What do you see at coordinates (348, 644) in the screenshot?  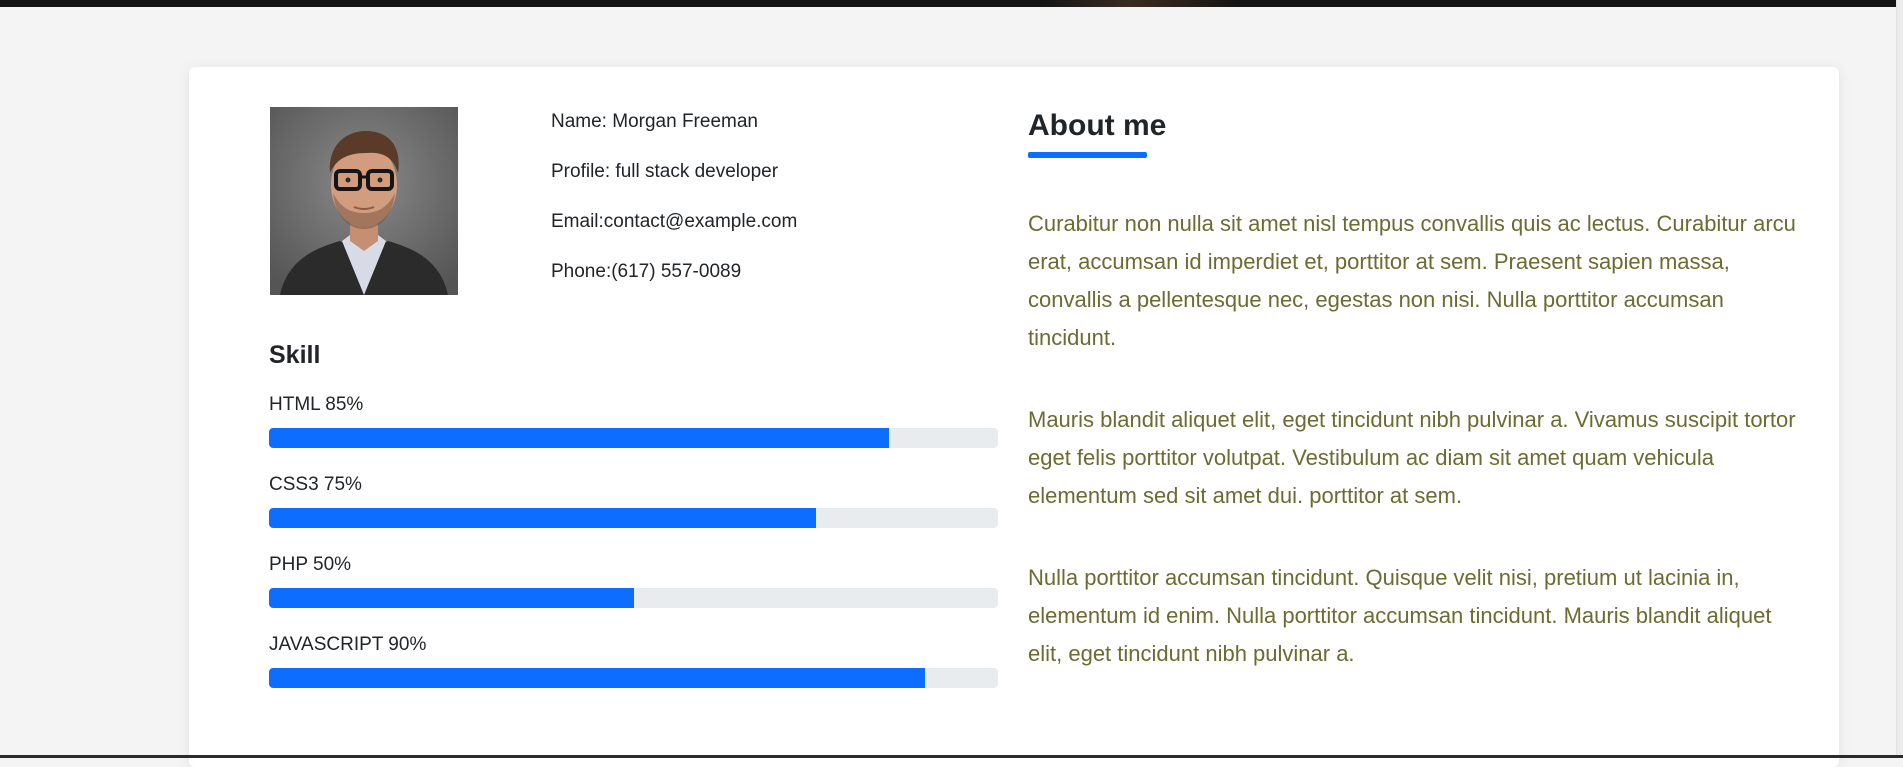 I see `skill-label: JAVASCRIPT 90%` at bounding box center [348, 644].